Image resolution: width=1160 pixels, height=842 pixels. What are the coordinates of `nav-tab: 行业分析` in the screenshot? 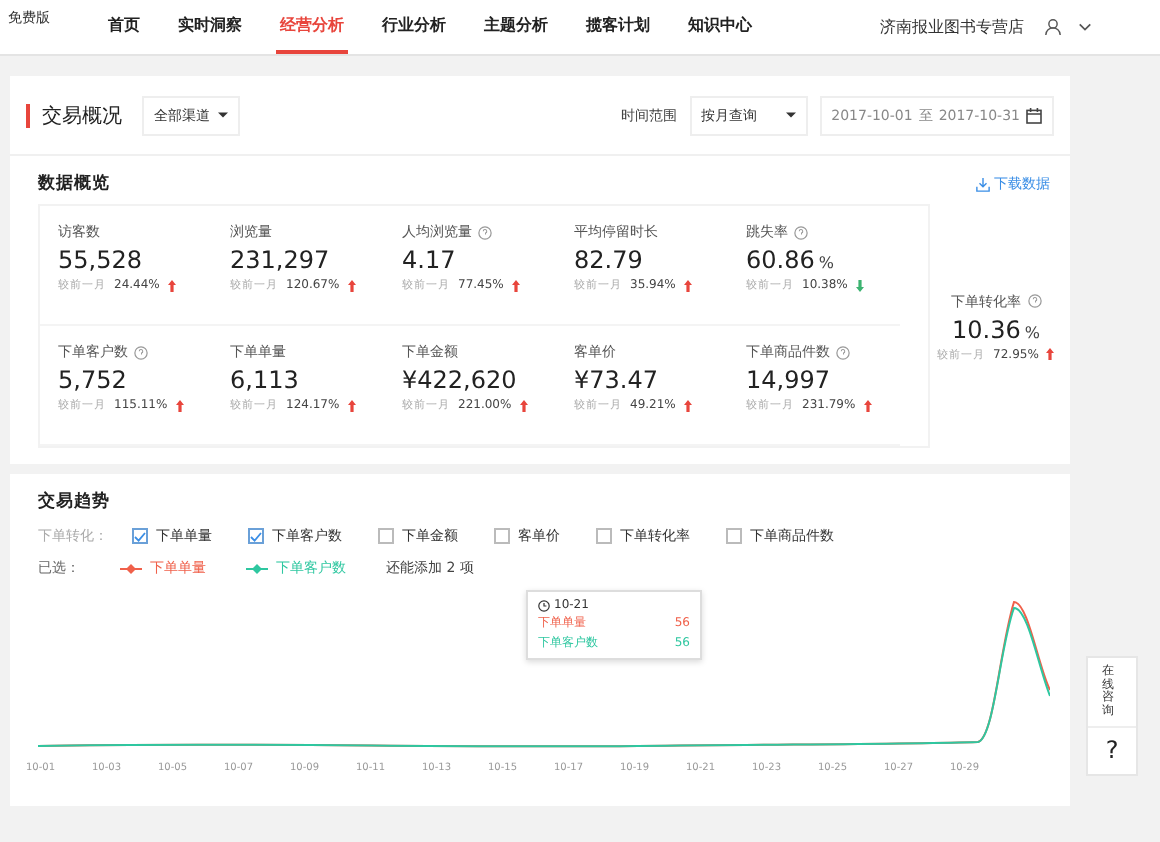 It's located at (414, 27).